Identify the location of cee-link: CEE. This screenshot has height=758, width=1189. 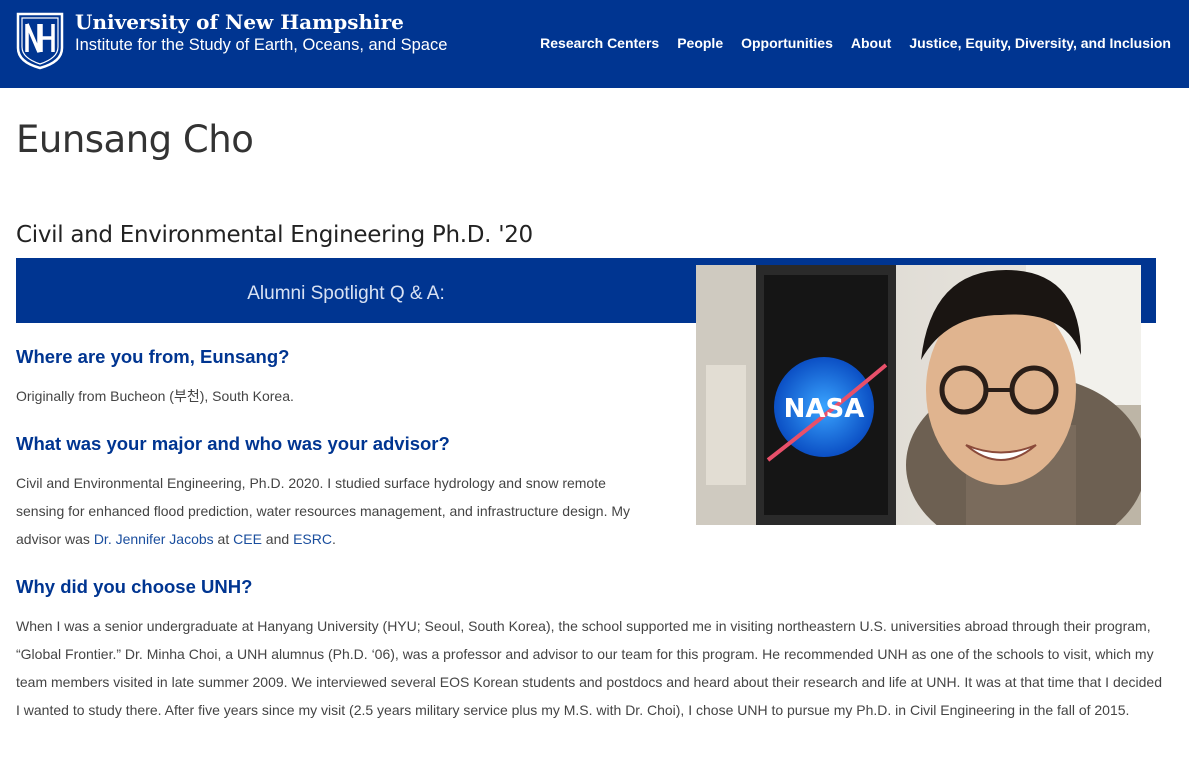
(247, 539).